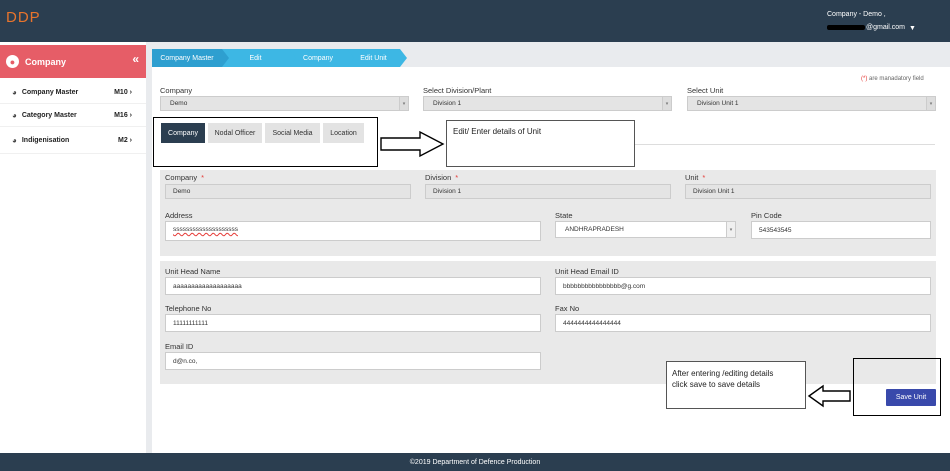  Describe the element at coordinates (705, 90) in the screenshot. I see `unit-select-label: Select Unit` at that location.